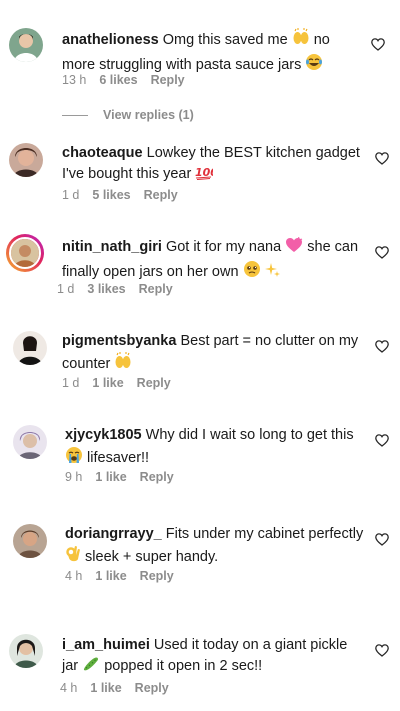 This screenshot has height=711, width=400. Describe the element at coordinates (110, 40) in the screenshot. I see `comment-username: anathelioness` at that location.